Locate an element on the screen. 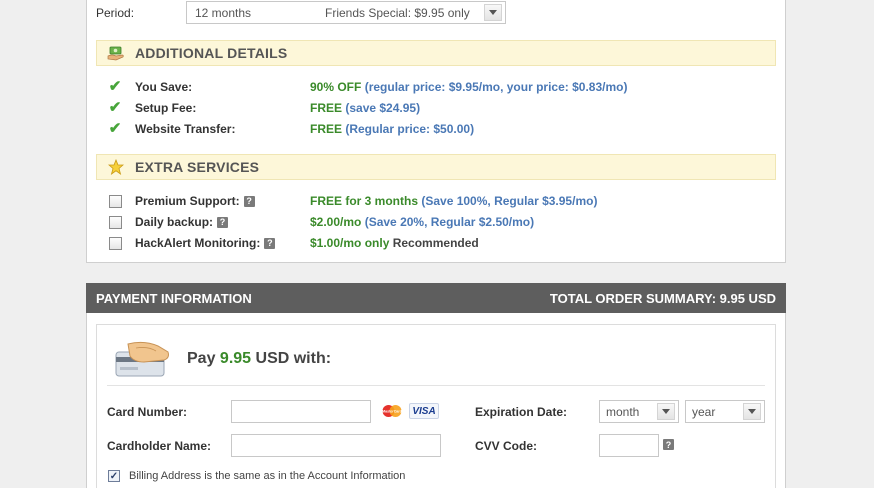 The height and width of the screenshot is (488, 874). detail-value: FREE (save $24.95) is located at coordinates (365, 108).